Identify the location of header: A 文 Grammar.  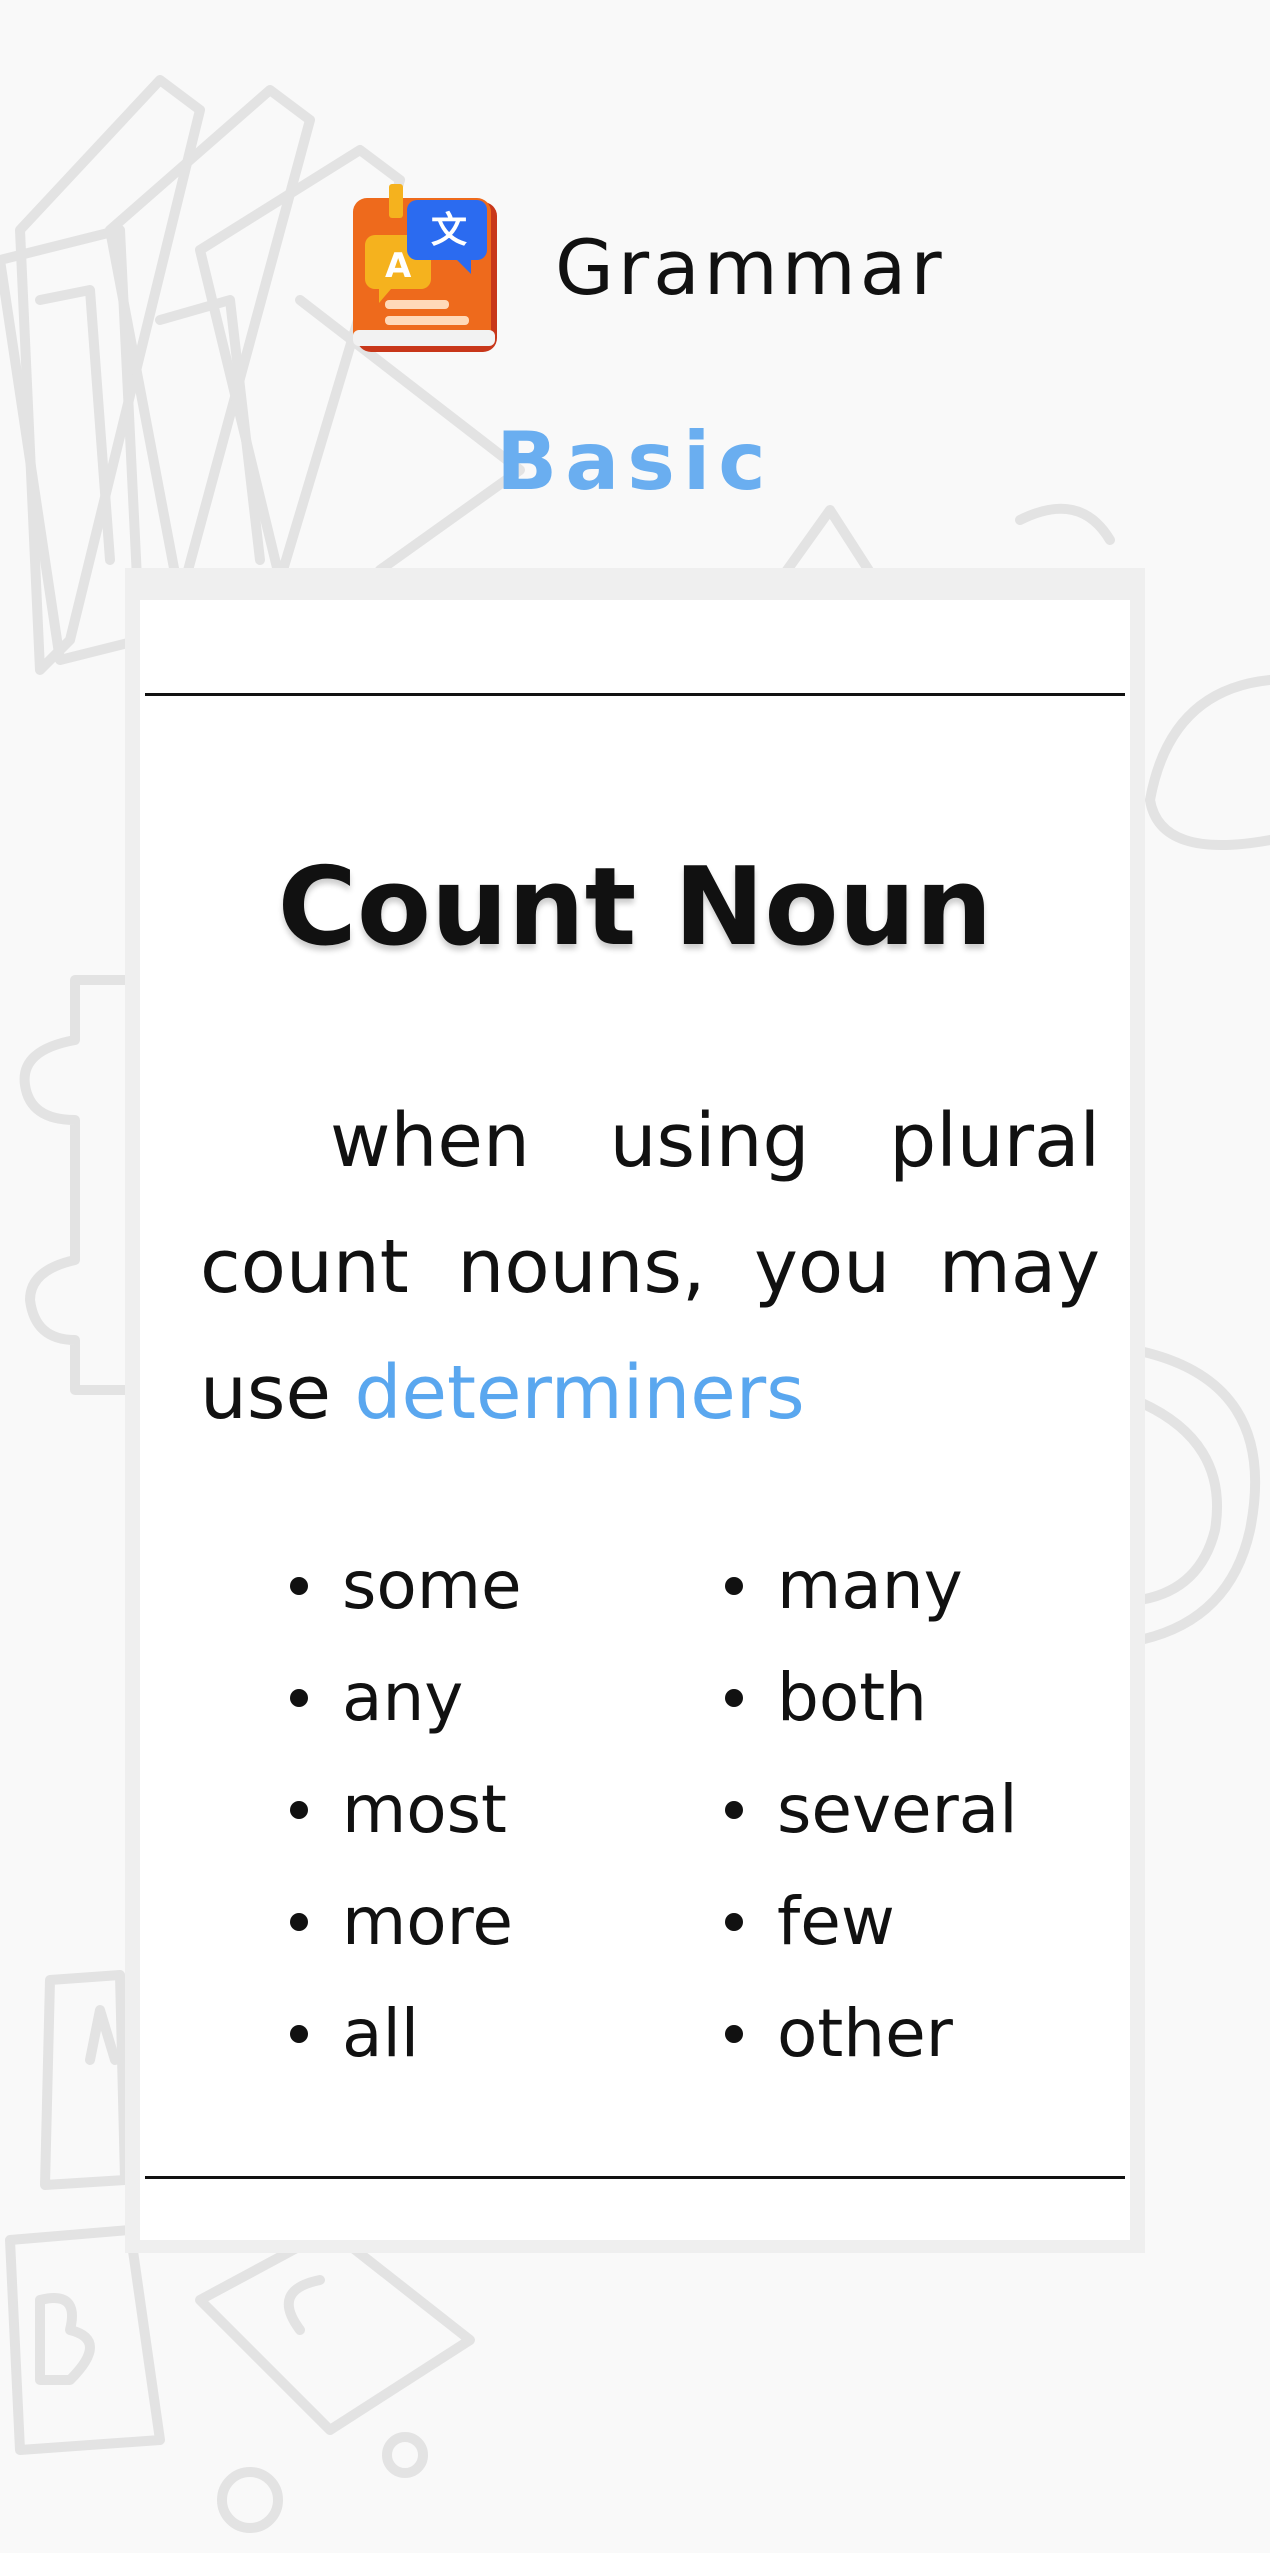
(645, 267).